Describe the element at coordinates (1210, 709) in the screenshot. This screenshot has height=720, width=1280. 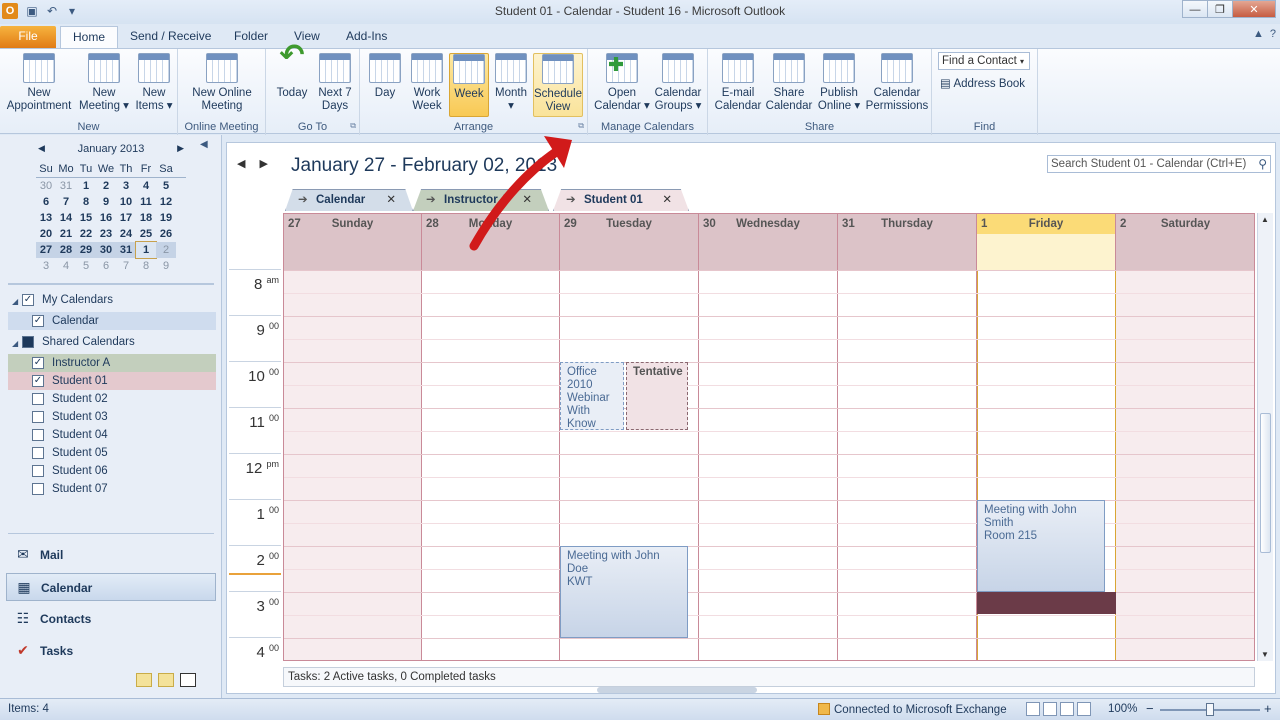
I see `zoom-slider-knob` at that location.